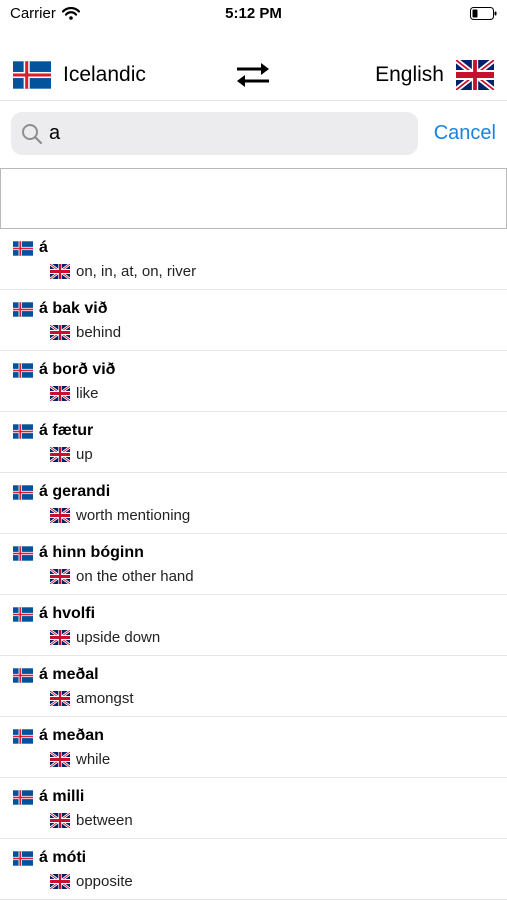 The height and width of the screenshot is (900, 507). Describe the element at coordinates (253, 198) in the screenshot. I see `empty-banner-area` at that location.